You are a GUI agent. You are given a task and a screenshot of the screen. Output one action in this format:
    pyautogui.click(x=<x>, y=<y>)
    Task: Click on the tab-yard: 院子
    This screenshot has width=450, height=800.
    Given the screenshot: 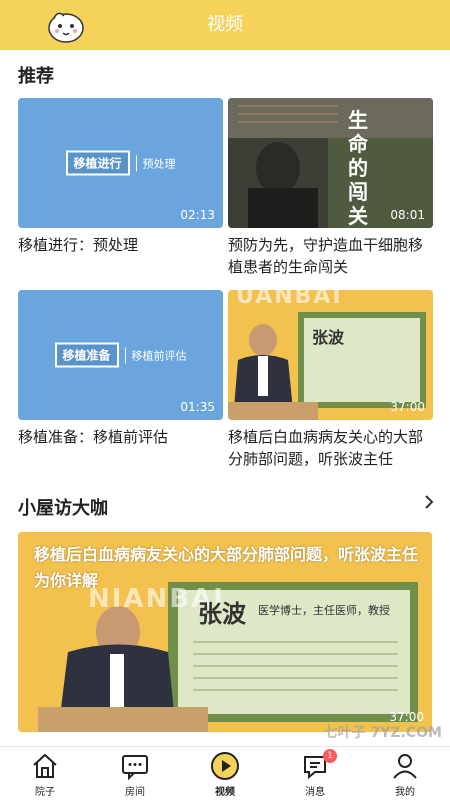 What is the action you would take?
    pyautogui.click(x=45, y=773)
    